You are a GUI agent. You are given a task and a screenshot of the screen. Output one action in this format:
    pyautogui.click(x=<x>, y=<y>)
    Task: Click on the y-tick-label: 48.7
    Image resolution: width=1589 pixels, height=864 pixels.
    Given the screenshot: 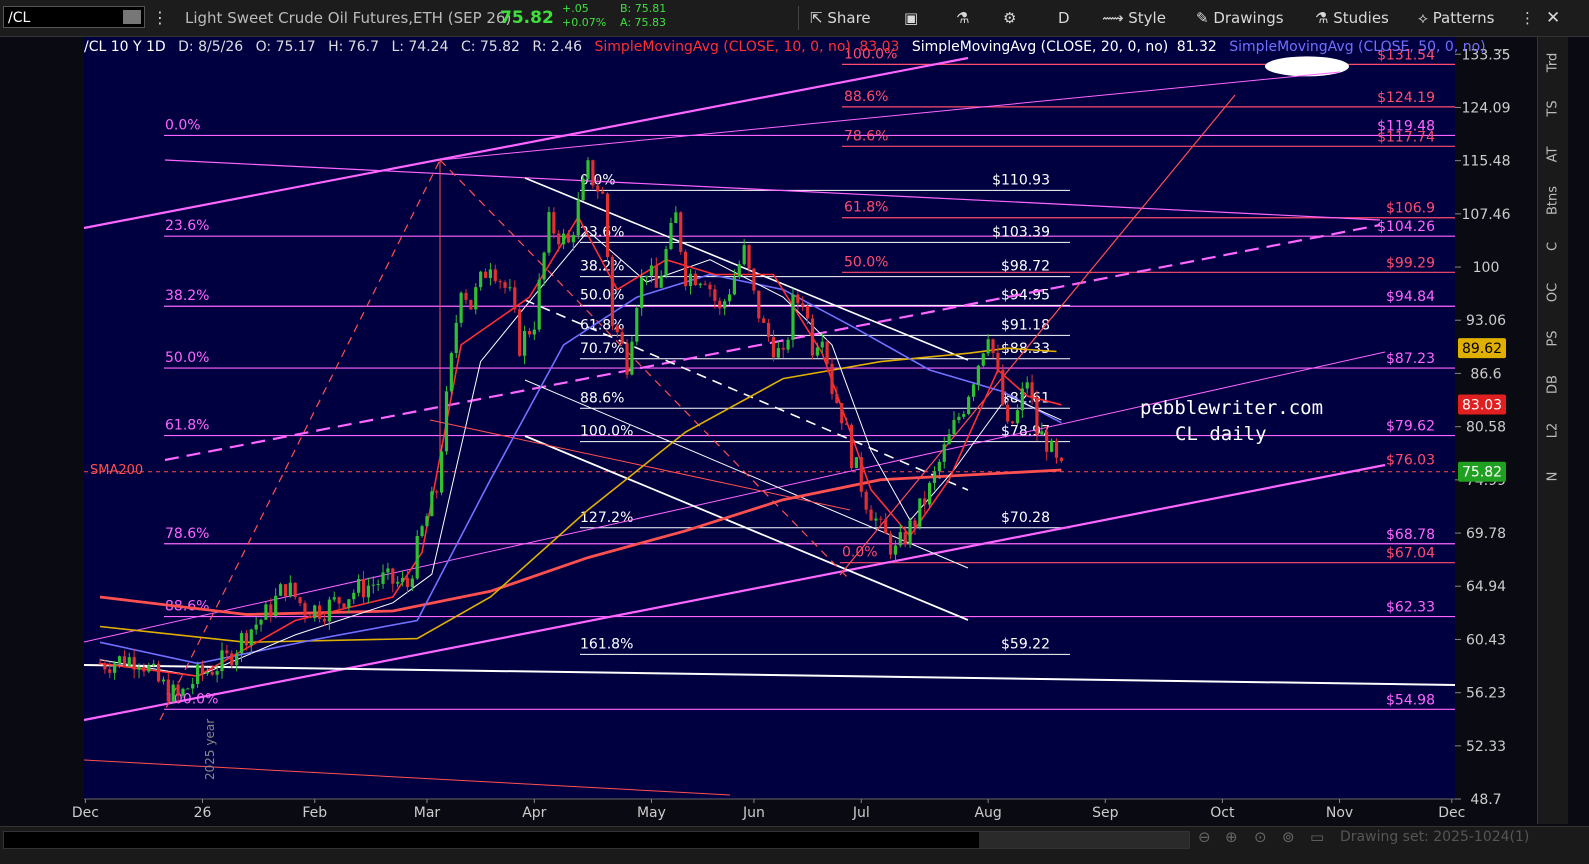 What is the action you would take?
    pyautogui.click(x=1485, y=800)
    